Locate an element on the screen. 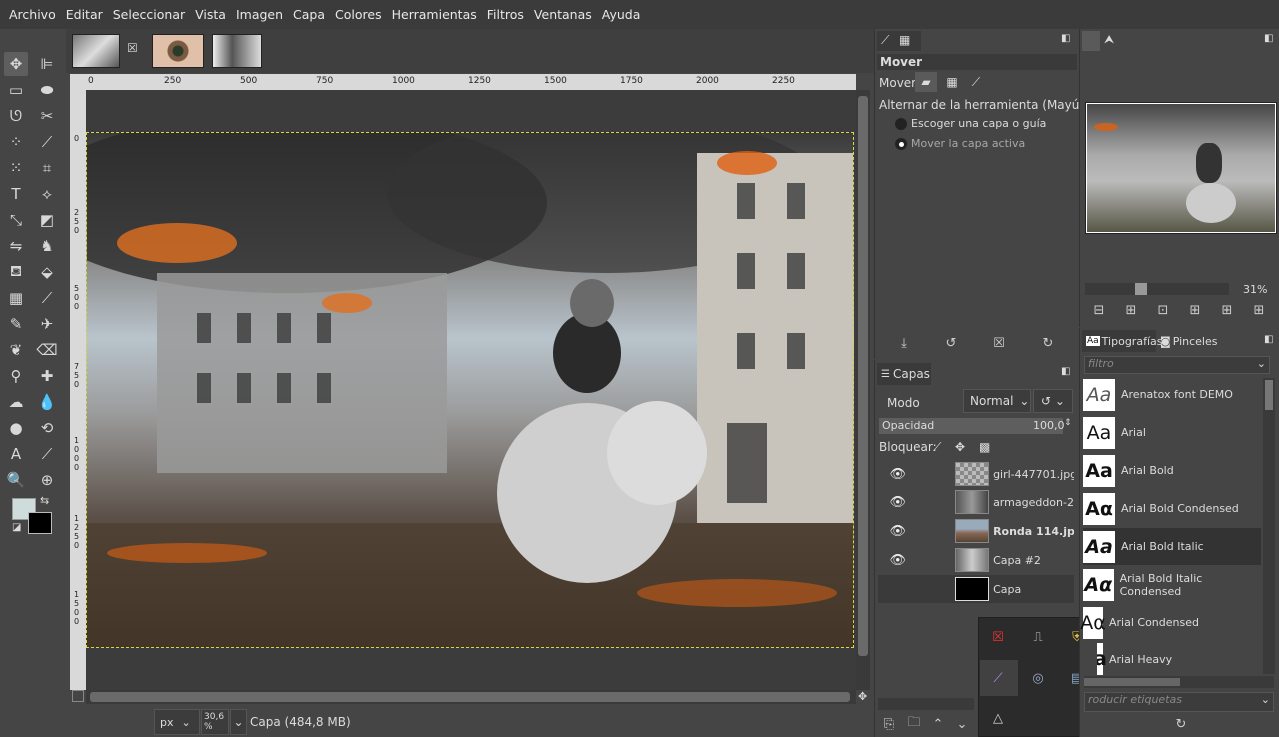 The width and height of the screenshot is (1279, 737). lock-pixels-icon: ⟋ is located at coordinates (937, 447).